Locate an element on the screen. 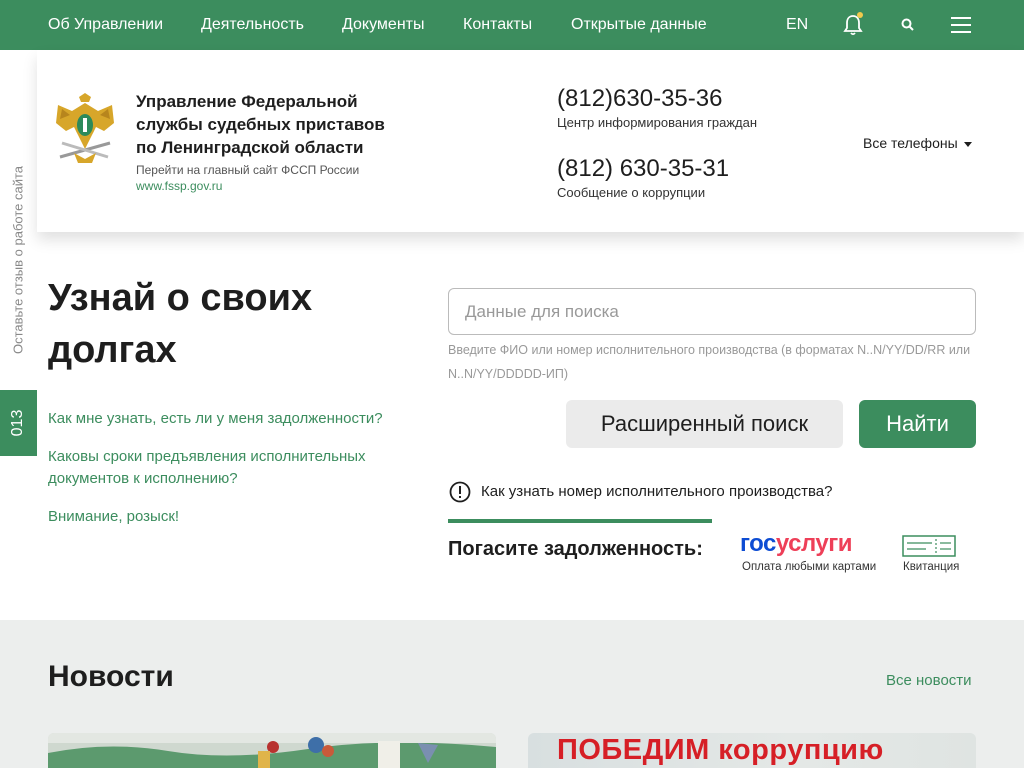 This screenshot has height=768, width=1024. phone-corruption: (812) 630-35-31 is located at coordinates (643, 169).